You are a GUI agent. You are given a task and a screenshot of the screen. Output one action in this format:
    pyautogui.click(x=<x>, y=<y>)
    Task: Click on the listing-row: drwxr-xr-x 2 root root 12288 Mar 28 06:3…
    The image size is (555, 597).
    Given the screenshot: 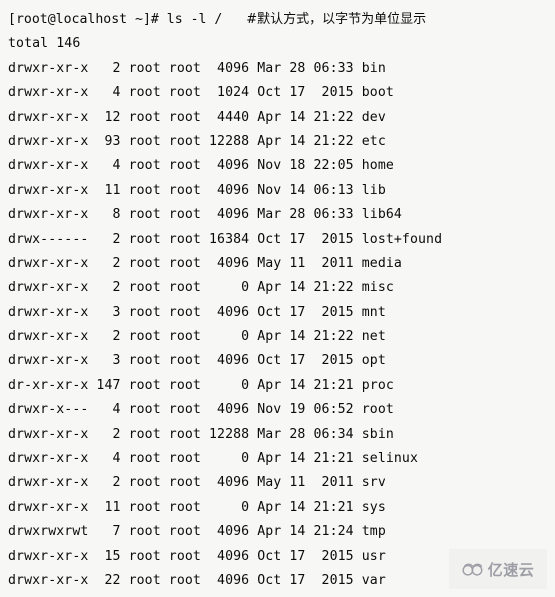 What is the action you would take?
    pyautogui.click(x=201, y=434)
    